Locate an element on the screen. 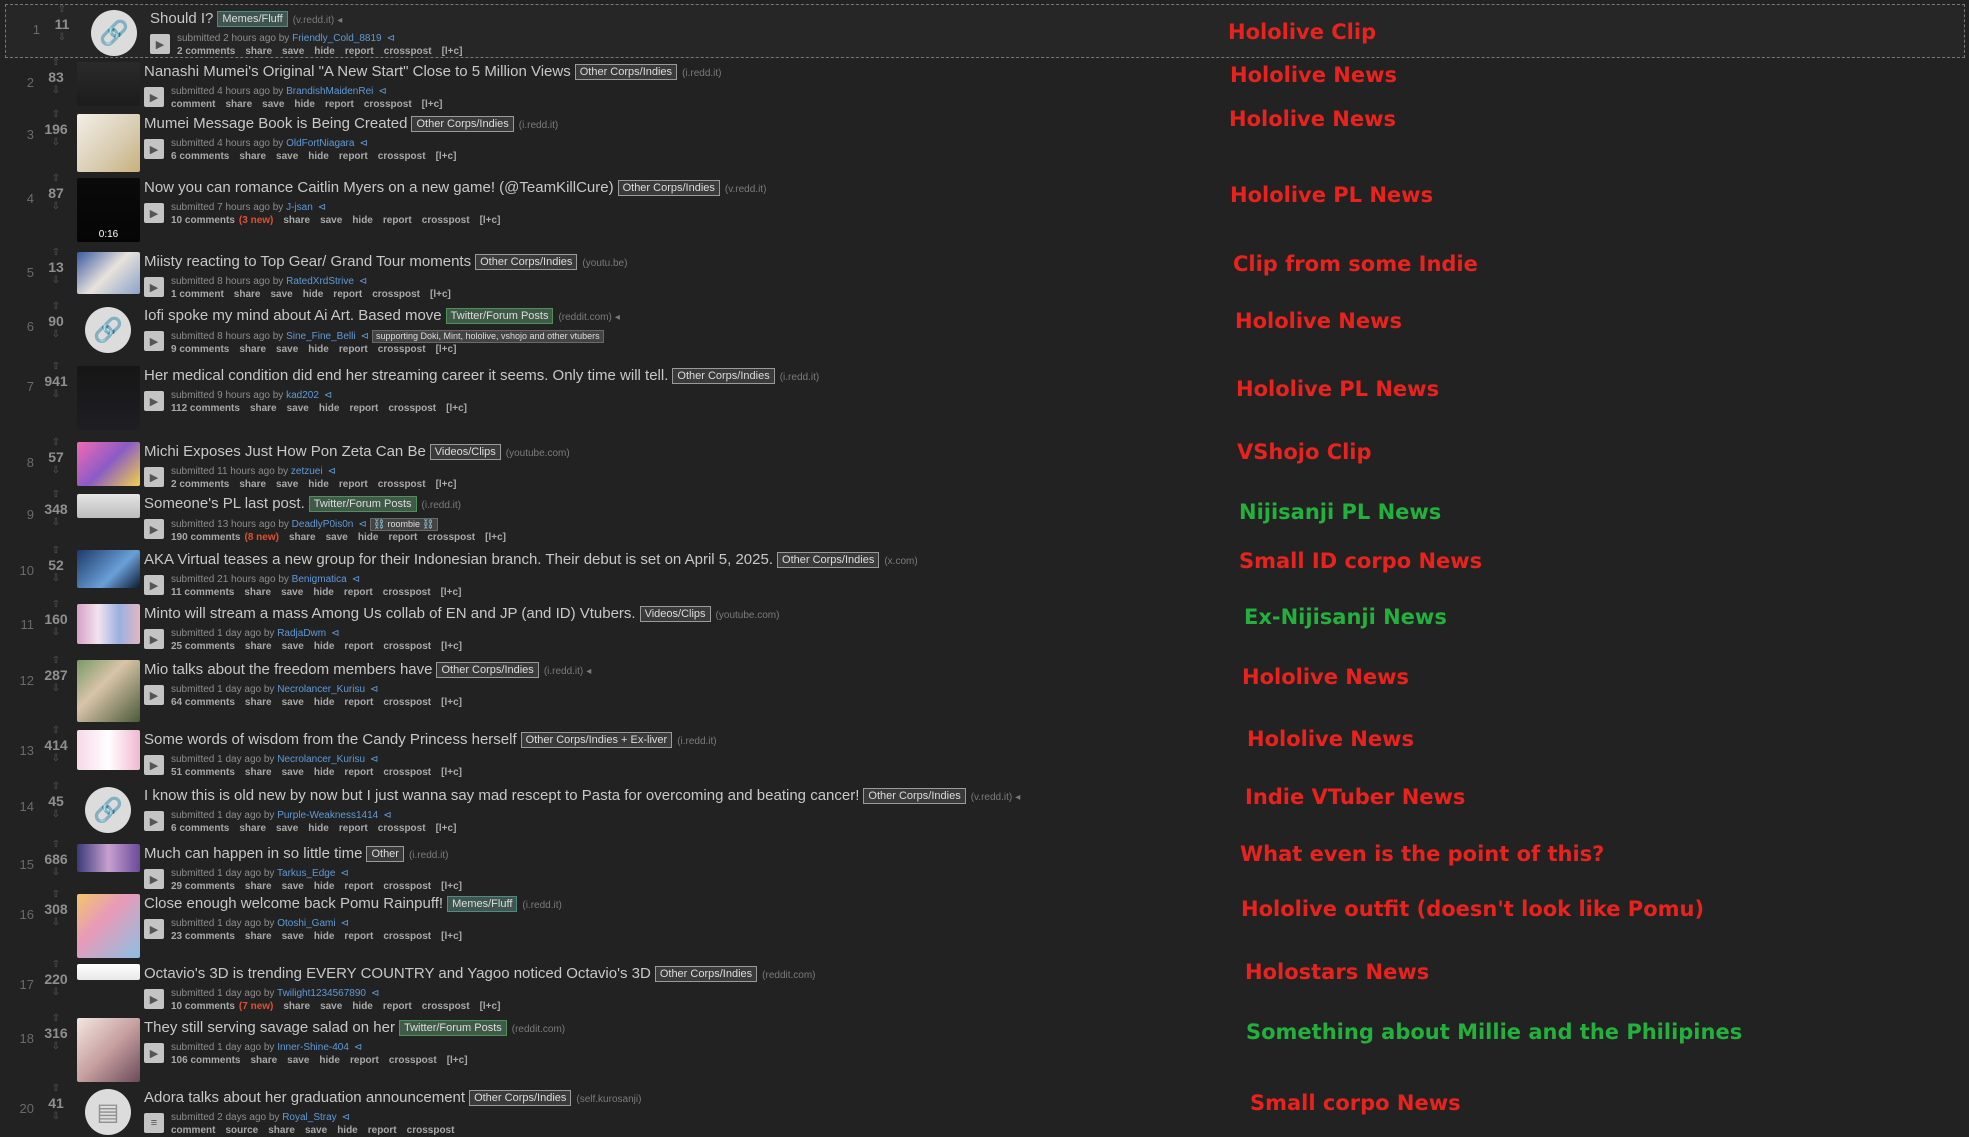 The height and width of the screenshot is (1137, 1969). comments-link: 9 comments is located at coordinates (200, 349).